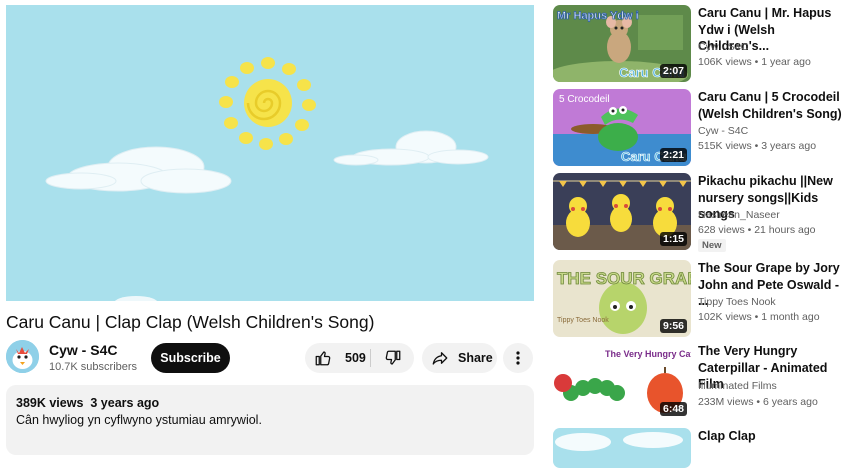 This screenshot has height=468, width=846. I want to click on more-actions-button, so click(518, 358).